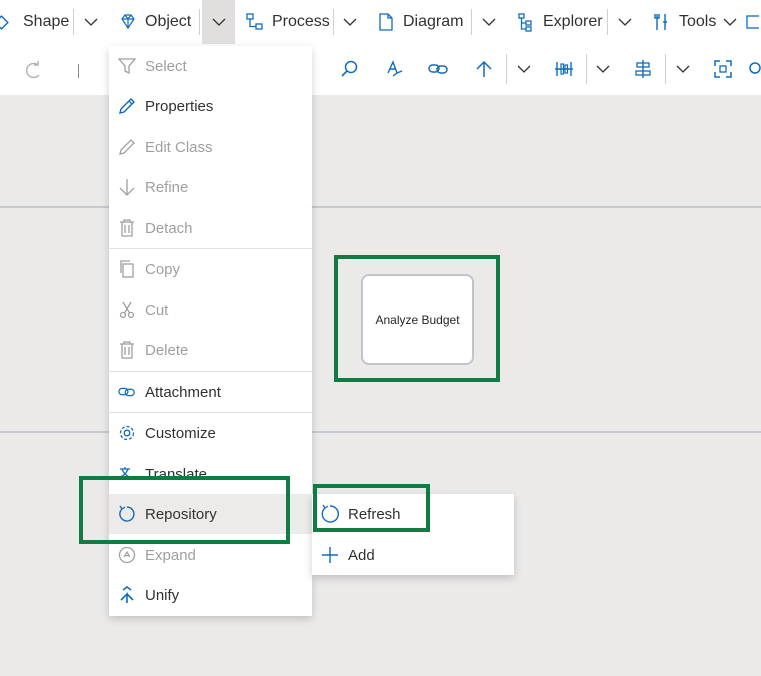 This screenshot has height=676, width=761. What do you see at coordinates (168, 21) in the screenshot?
I see `ribbon-tab-object-label: Object` at bounding box center [168, 21].